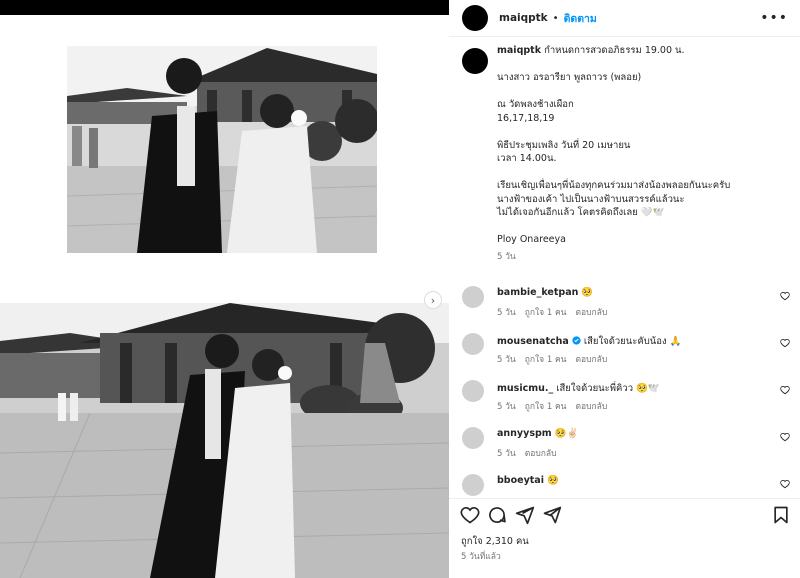 This screenshot has width=800, height=578. I want to click on caption-line: 16,17,18,19, so click(526, 118).